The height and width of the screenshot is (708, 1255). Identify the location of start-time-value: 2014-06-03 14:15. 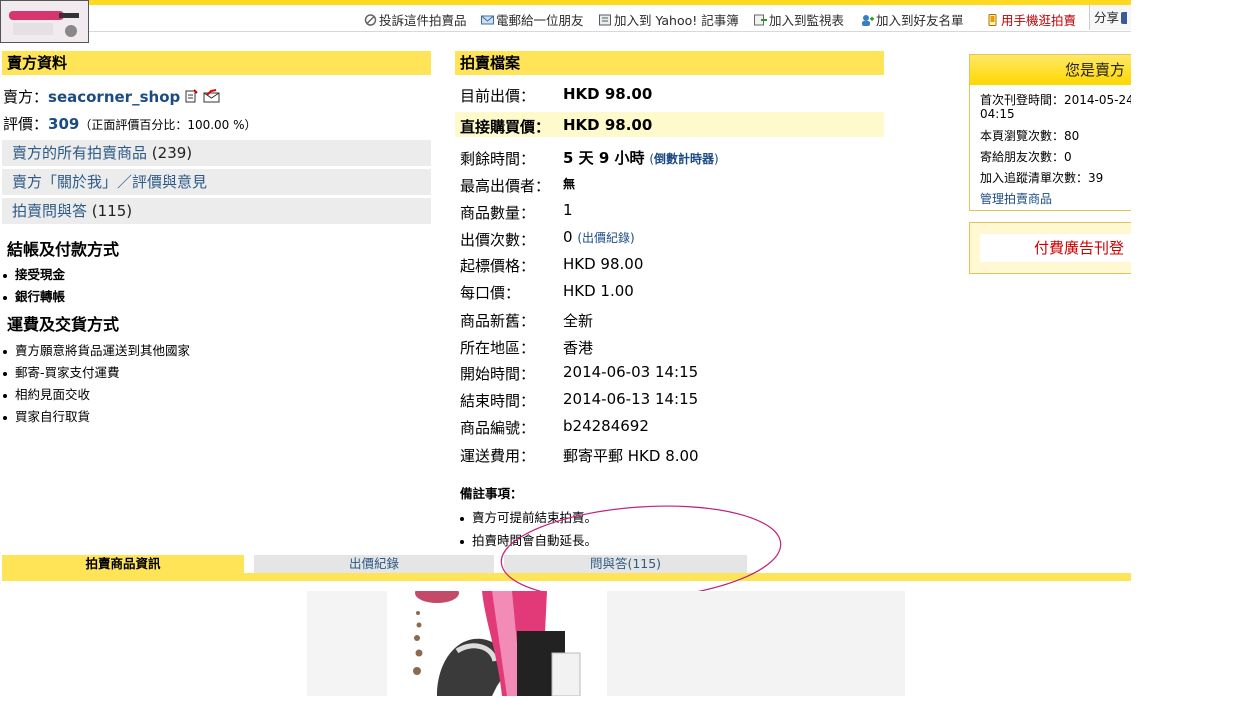
(631, 372).